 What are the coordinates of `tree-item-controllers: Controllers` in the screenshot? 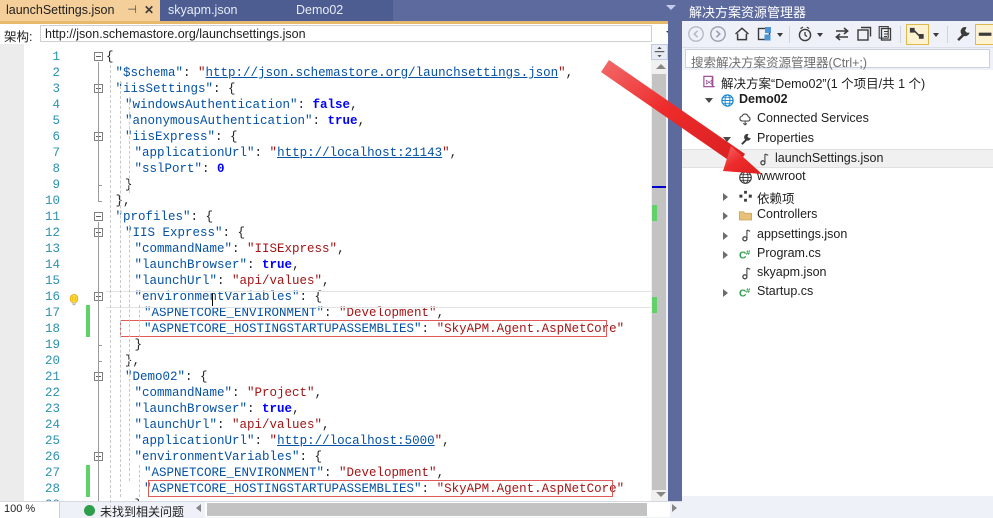 It's located at (837, 215).